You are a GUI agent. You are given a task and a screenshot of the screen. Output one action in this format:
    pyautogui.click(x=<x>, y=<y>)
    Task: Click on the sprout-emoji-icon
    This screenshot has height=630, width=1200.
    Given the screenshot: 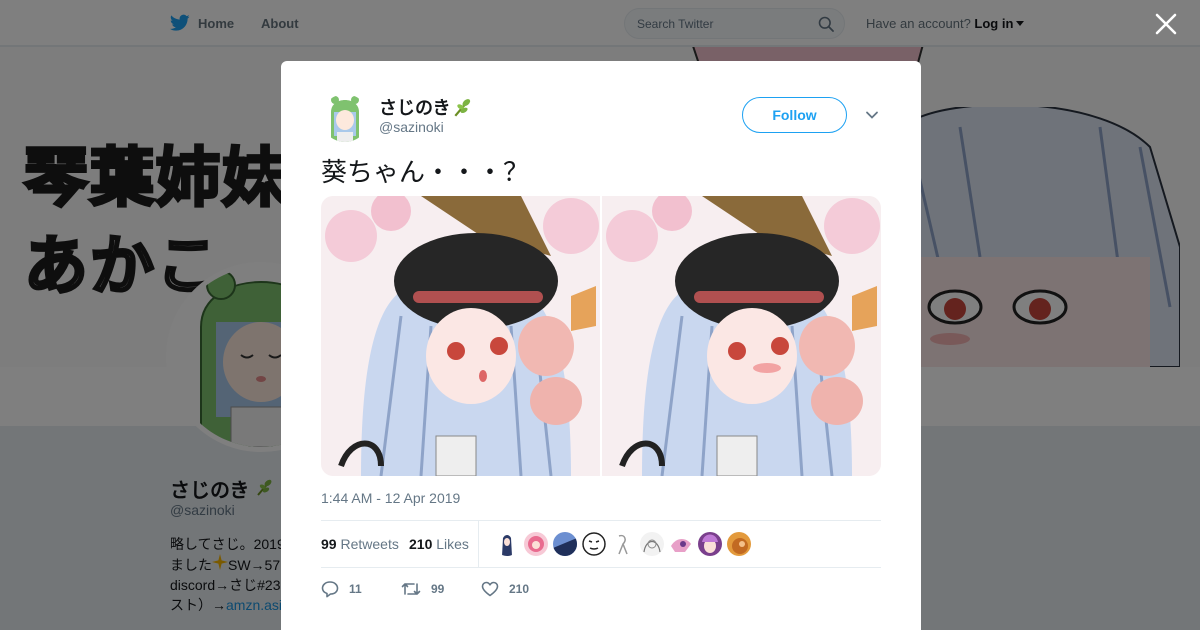 What is the action you would take?
    pyautogui.click(x=462, y=108)
    